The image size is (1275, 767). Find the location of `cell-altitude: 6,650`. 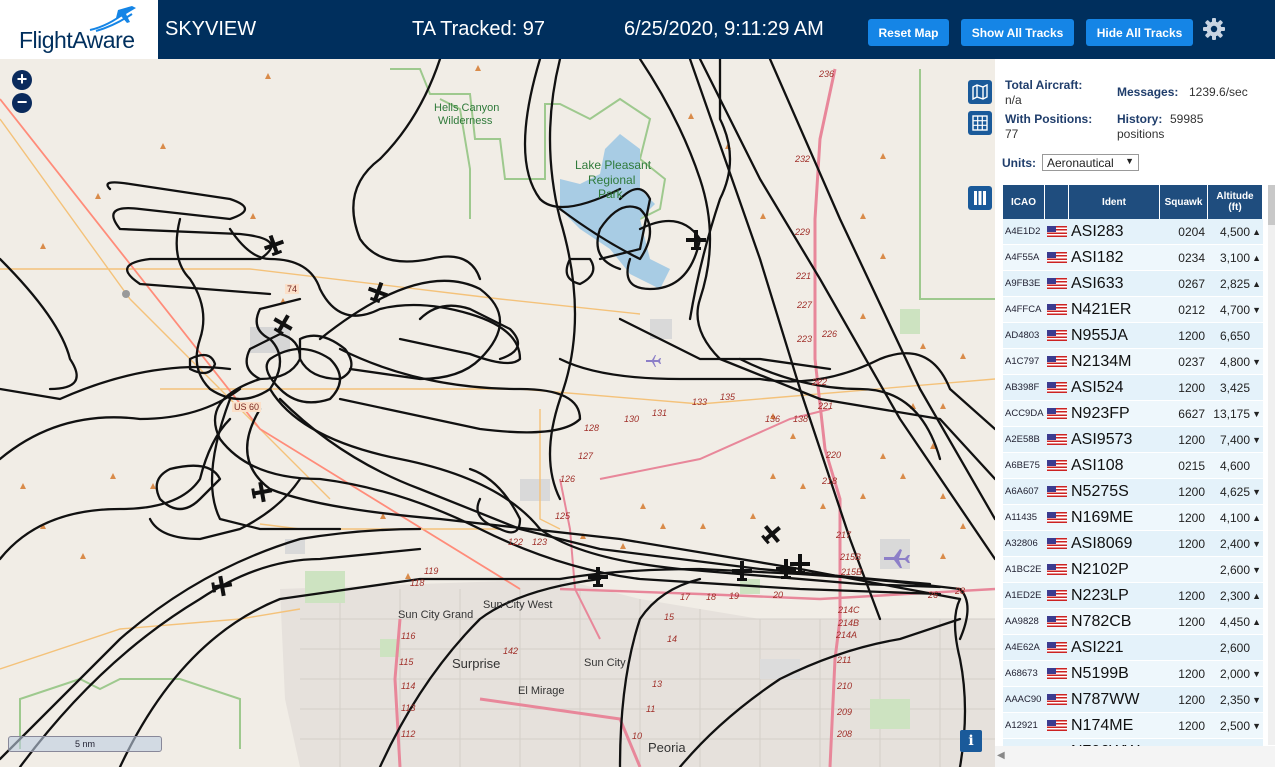

cell-altitude: 6,650 is located at coordinates (1235, 335).